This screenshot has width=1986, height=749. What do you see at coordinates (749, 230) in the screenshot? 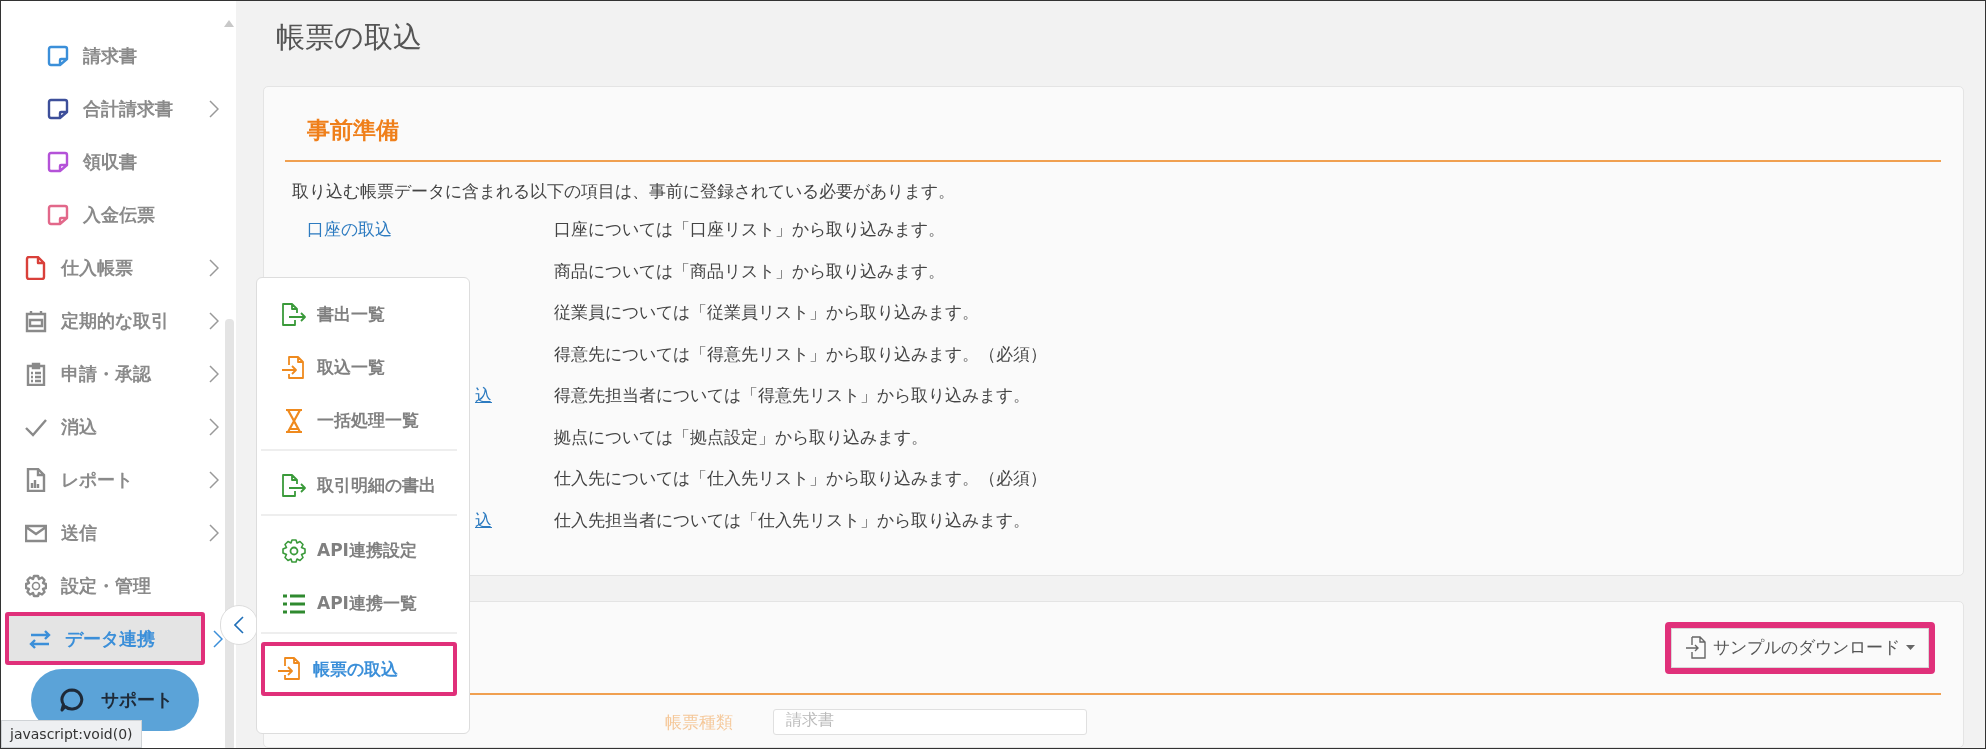
I see `description-text: 口座については「口座リスト」から取り込みます。` at bounding box center [749, 230].